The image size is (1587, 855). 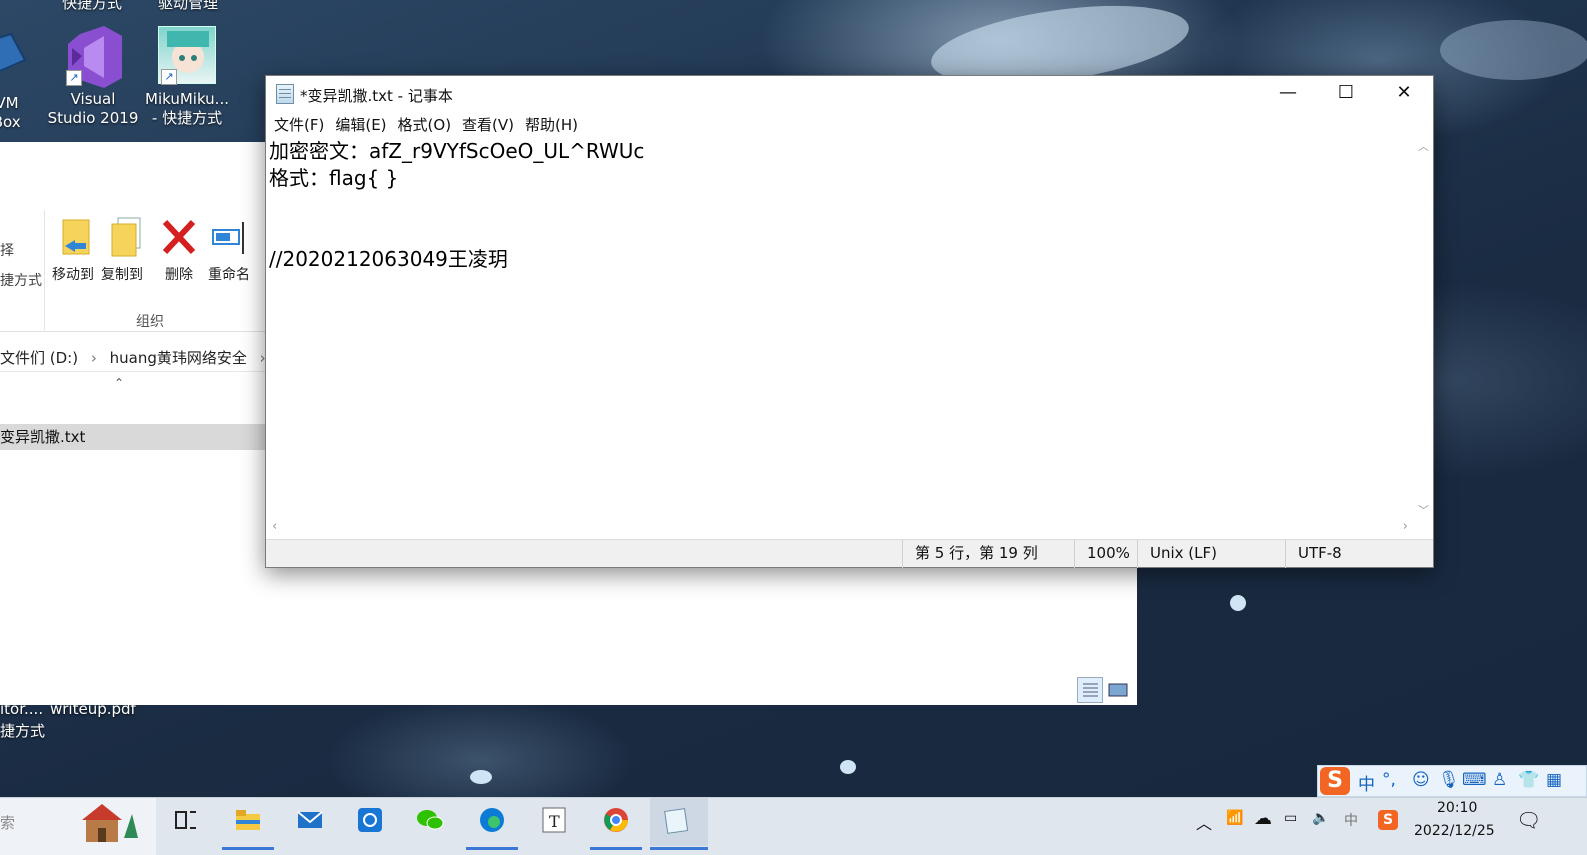 What do you see at coordinates (360, 124) in the screenshot?
I see `menu-edit: 编辑(E)` at bounding box center [360, 124].